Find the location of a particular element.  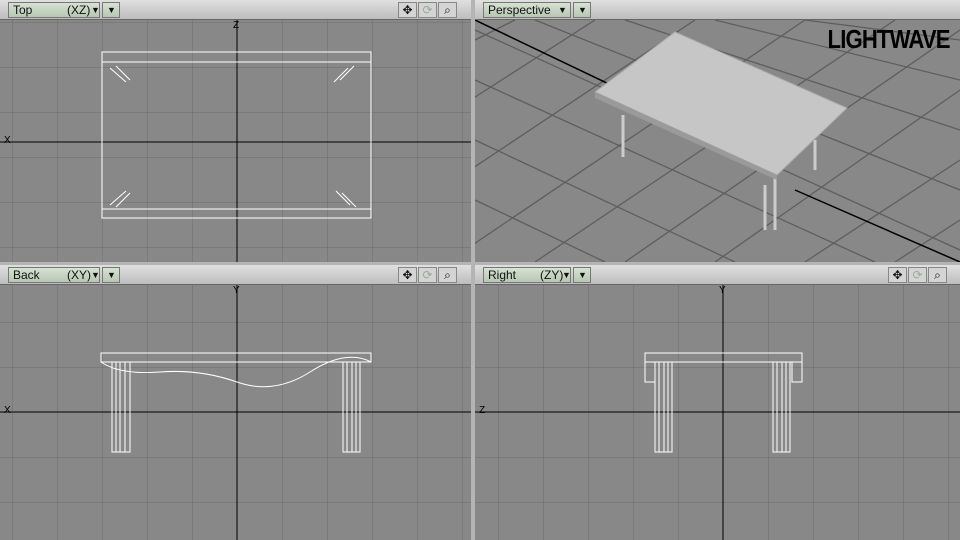

view-type-dropdown: Top (XZ) ▼ is located at coordinates (54, 10).